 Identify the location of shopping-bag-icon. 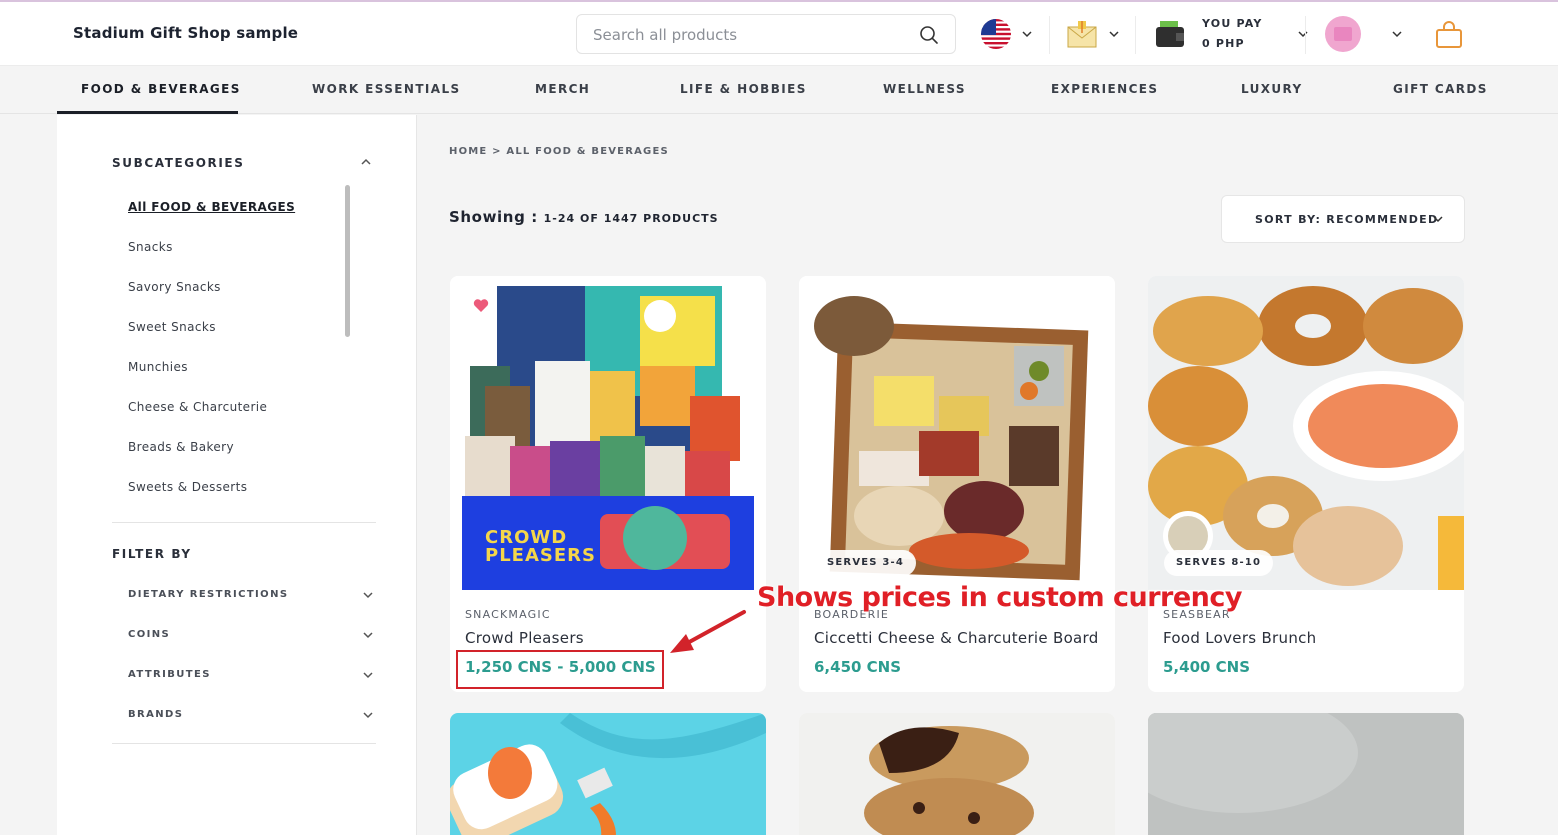
(1449, 35).